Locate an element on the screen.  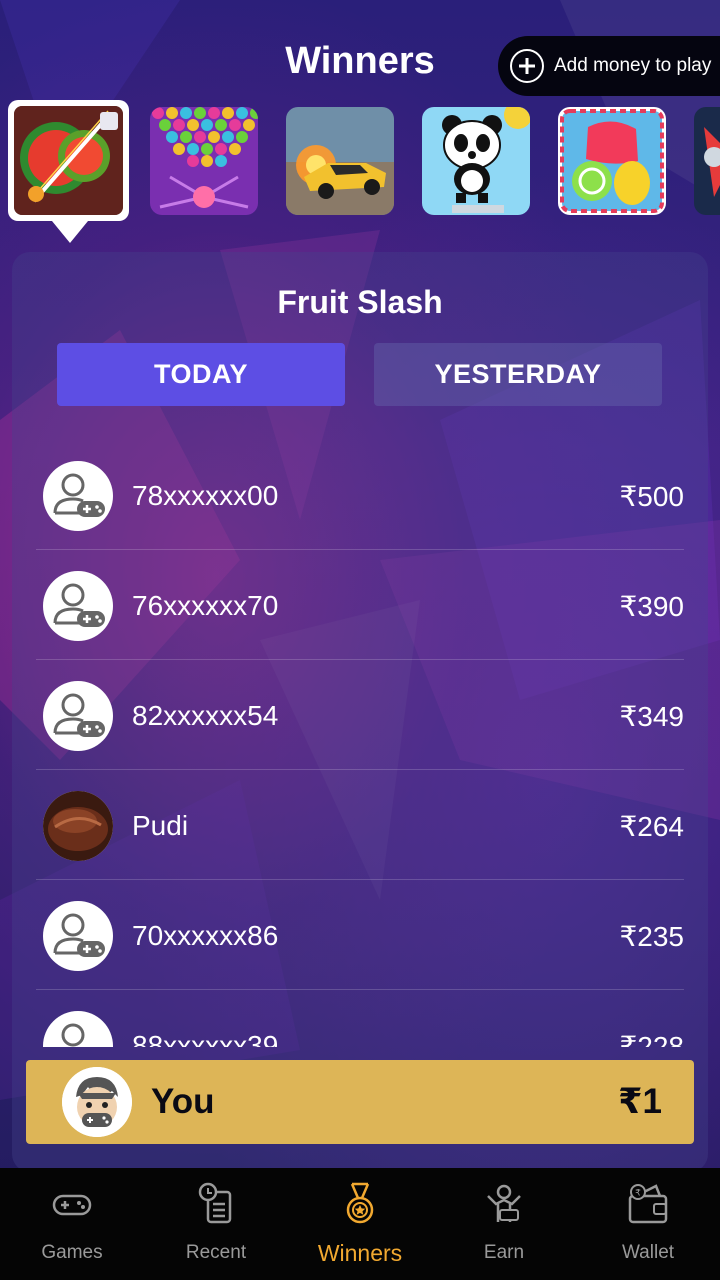
winner-name: 70xxxxxx86 is located at coordinates (205, 935).